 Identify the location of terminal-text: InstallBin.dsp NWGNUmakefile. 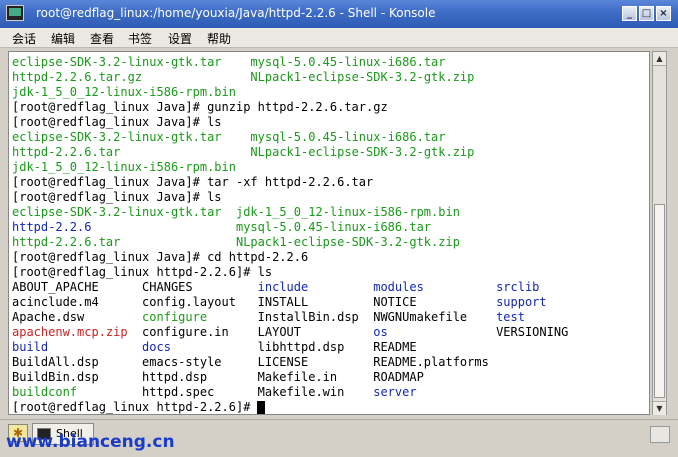
(377, 317).